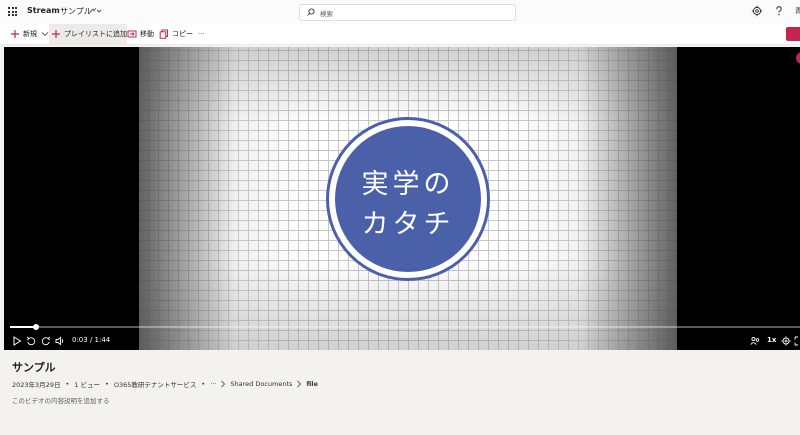 The image size is (800, 435). What do you see at coordinates (36, 385) in the screenshot?
I see `upload-date: 2023年3月29日` at bounding box center [36, 385].